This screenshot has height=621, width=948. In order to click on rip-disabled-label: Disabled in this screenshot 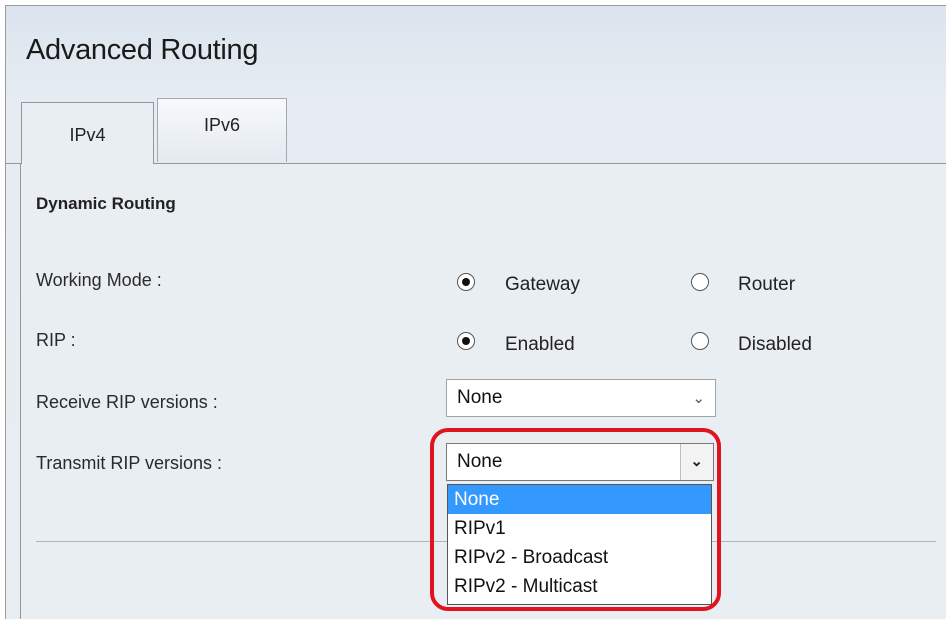, I will do `click(775, 345)`.